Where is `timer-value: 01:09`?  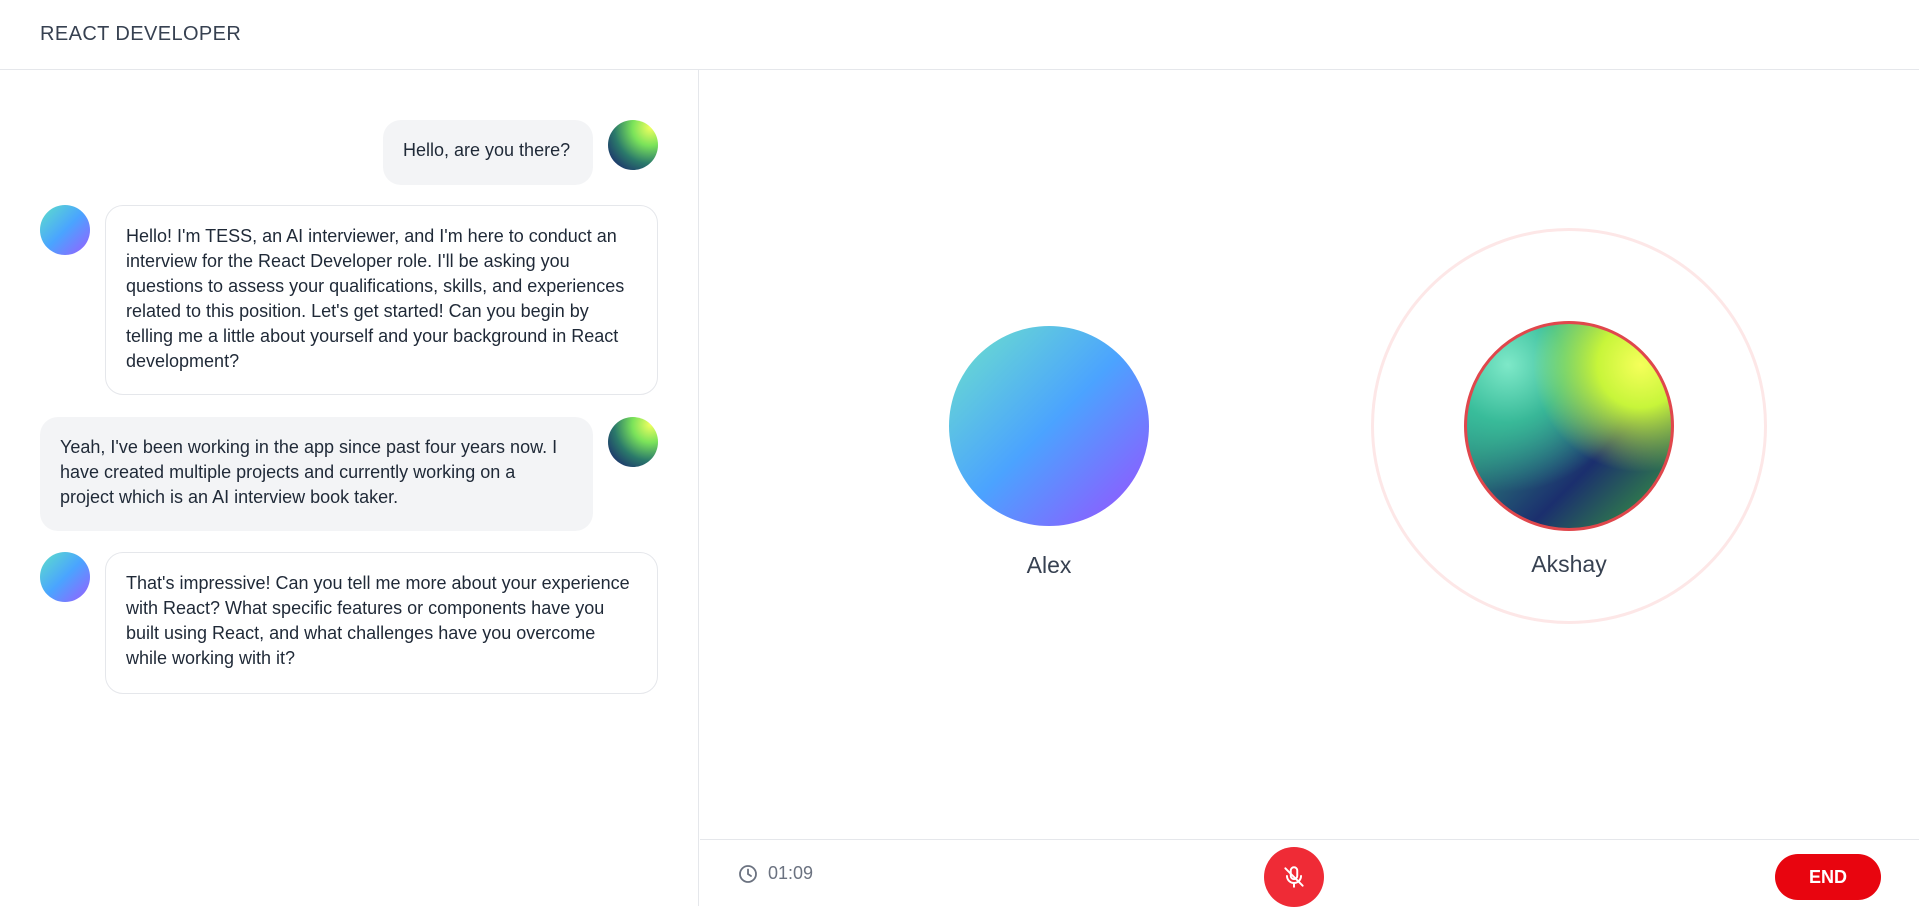
timer-value: 01:09 is located at coordinates (791, 873).